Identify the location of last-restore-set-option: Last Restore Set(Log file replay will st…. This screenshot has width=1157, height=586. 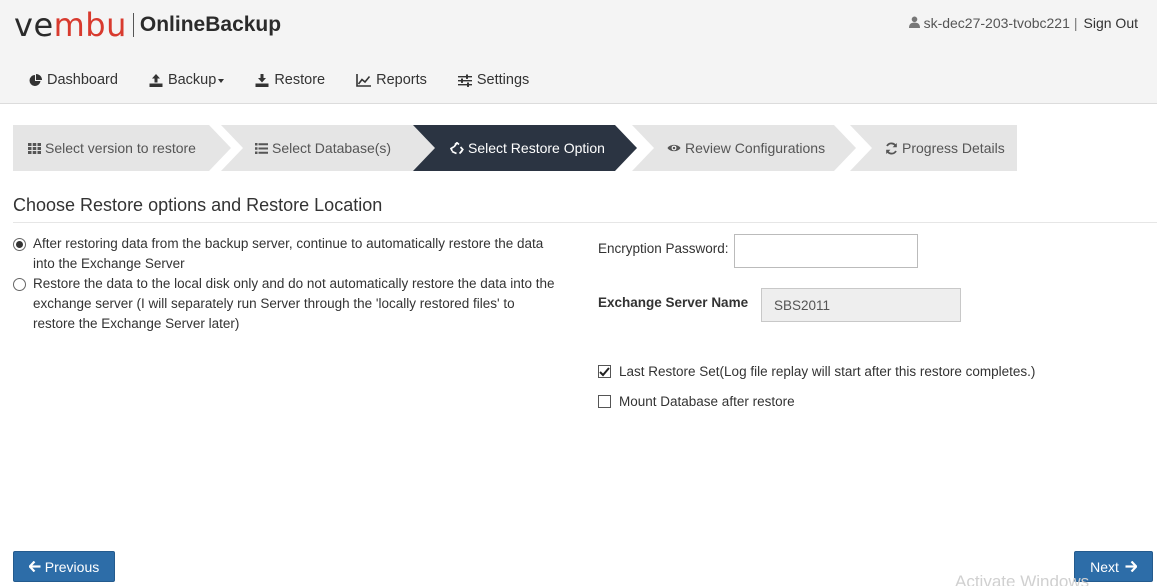
(816, 371).